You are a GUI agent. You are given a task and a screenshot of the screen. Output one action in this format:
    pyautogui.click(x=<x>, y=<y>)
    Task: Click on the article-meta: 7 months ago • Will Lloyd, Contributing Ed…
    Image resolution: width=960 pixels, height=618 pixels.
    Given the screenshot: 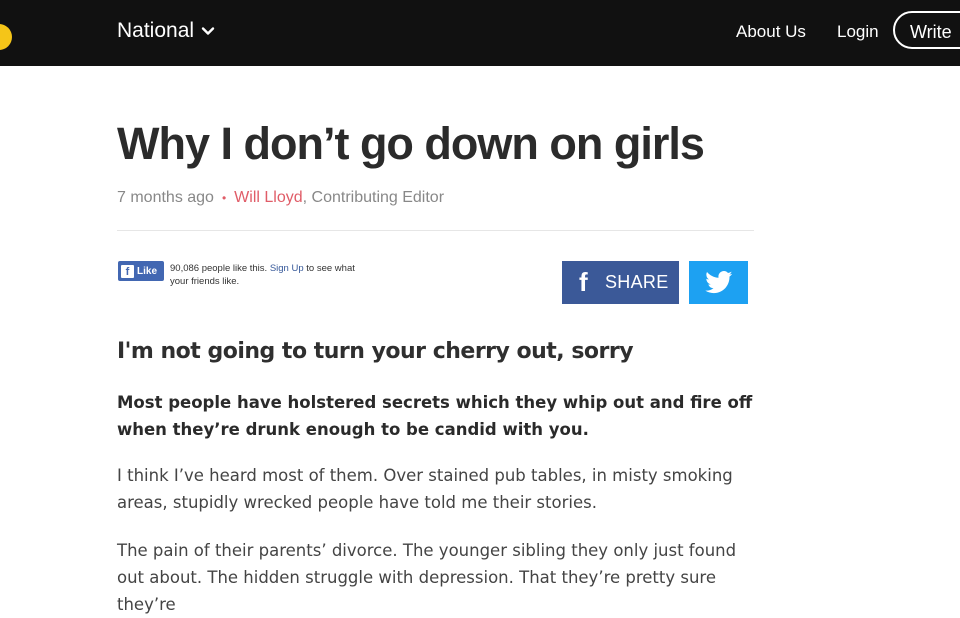 What is the action you would take?
    pyautogui.click(x=280, y=198)
    